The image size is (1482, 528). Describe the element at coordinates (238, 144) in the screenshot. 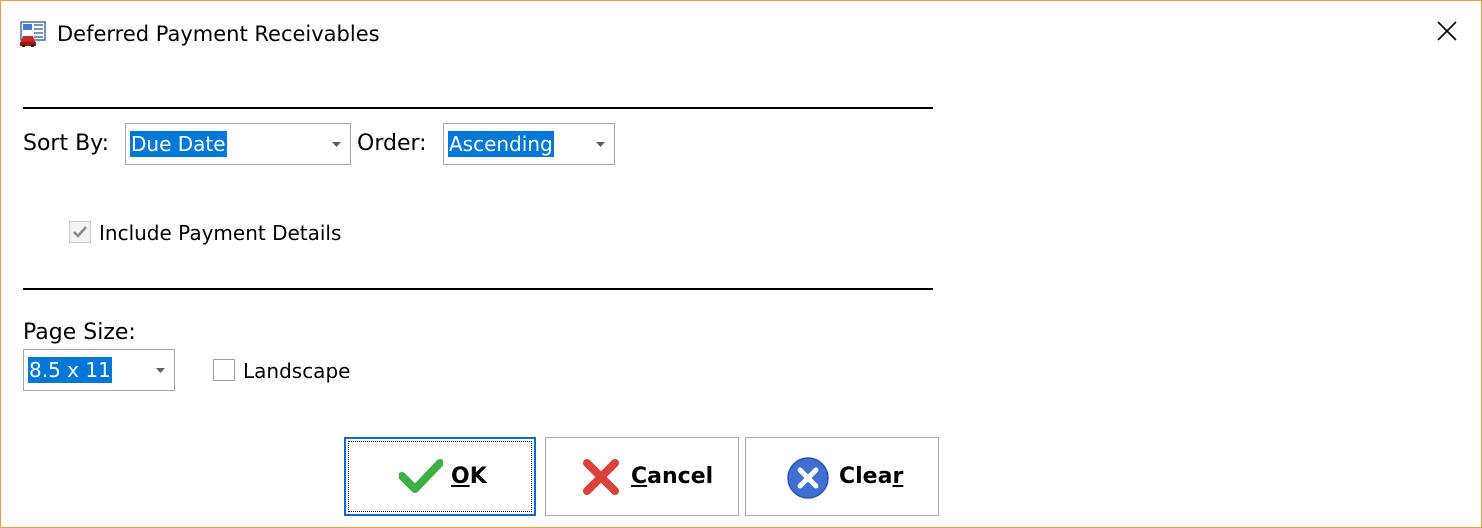

I see `sort-by-combo: Due Date` at that location.